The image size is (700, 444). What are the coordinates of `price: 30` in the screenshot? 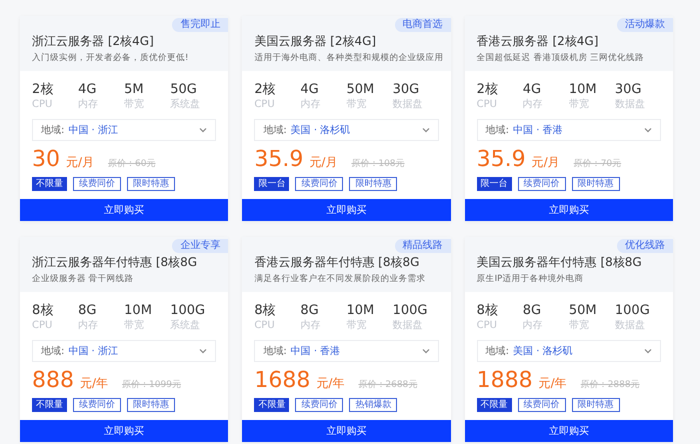 It's located at (46, 160).